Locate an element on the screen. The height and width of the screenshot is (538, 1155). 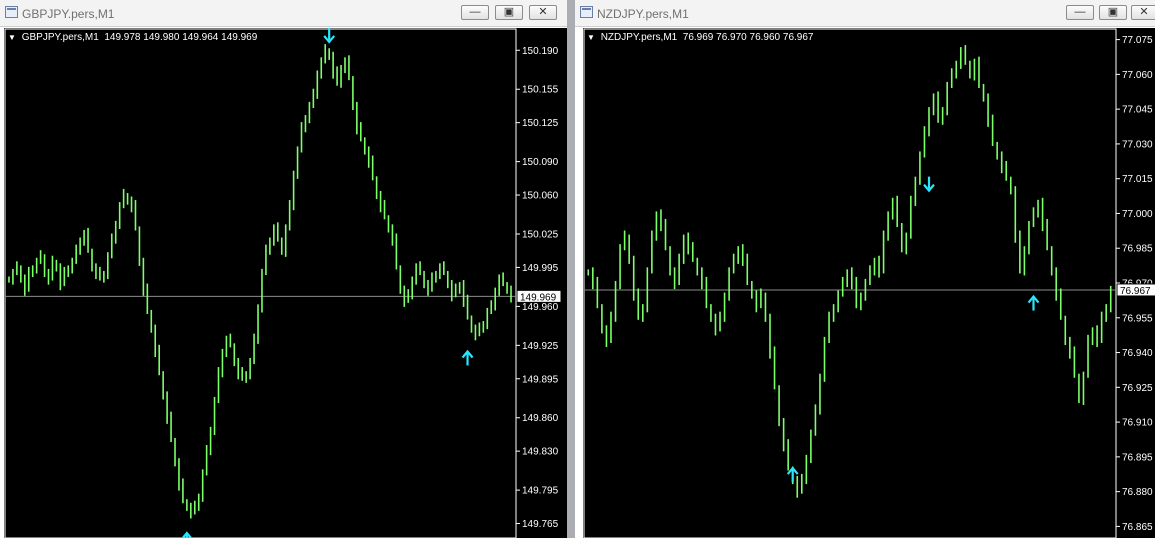
window-titlebar: NZDJPY.pers,M1 — ▣ ✕ is located at coordinates (865, 13).